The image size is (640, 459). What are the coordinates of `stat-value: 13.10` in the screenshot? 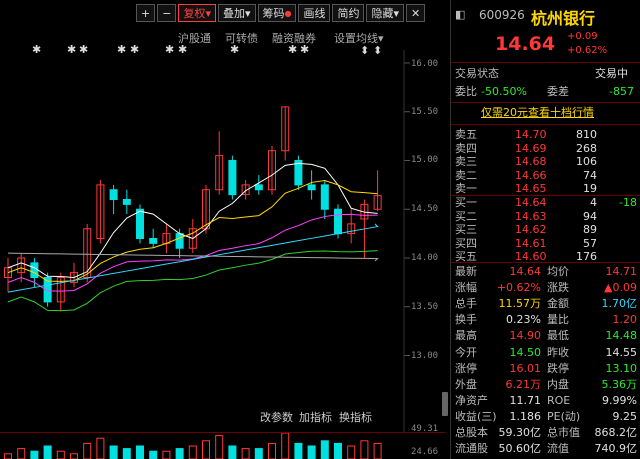 It's located at (621, 368).